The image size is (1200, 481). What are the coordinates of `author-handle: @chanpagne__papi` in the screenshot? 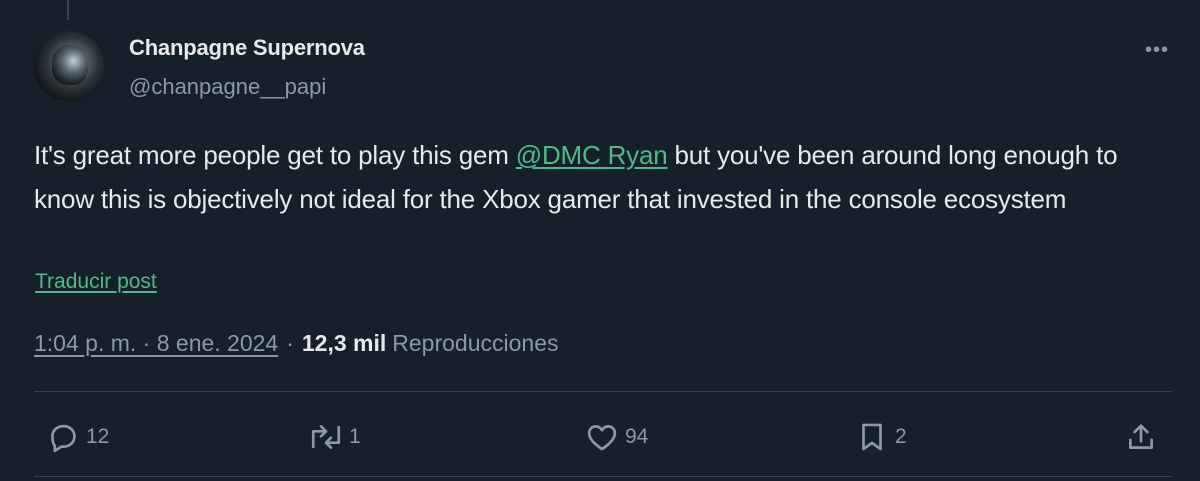 It's located at (227, 87).